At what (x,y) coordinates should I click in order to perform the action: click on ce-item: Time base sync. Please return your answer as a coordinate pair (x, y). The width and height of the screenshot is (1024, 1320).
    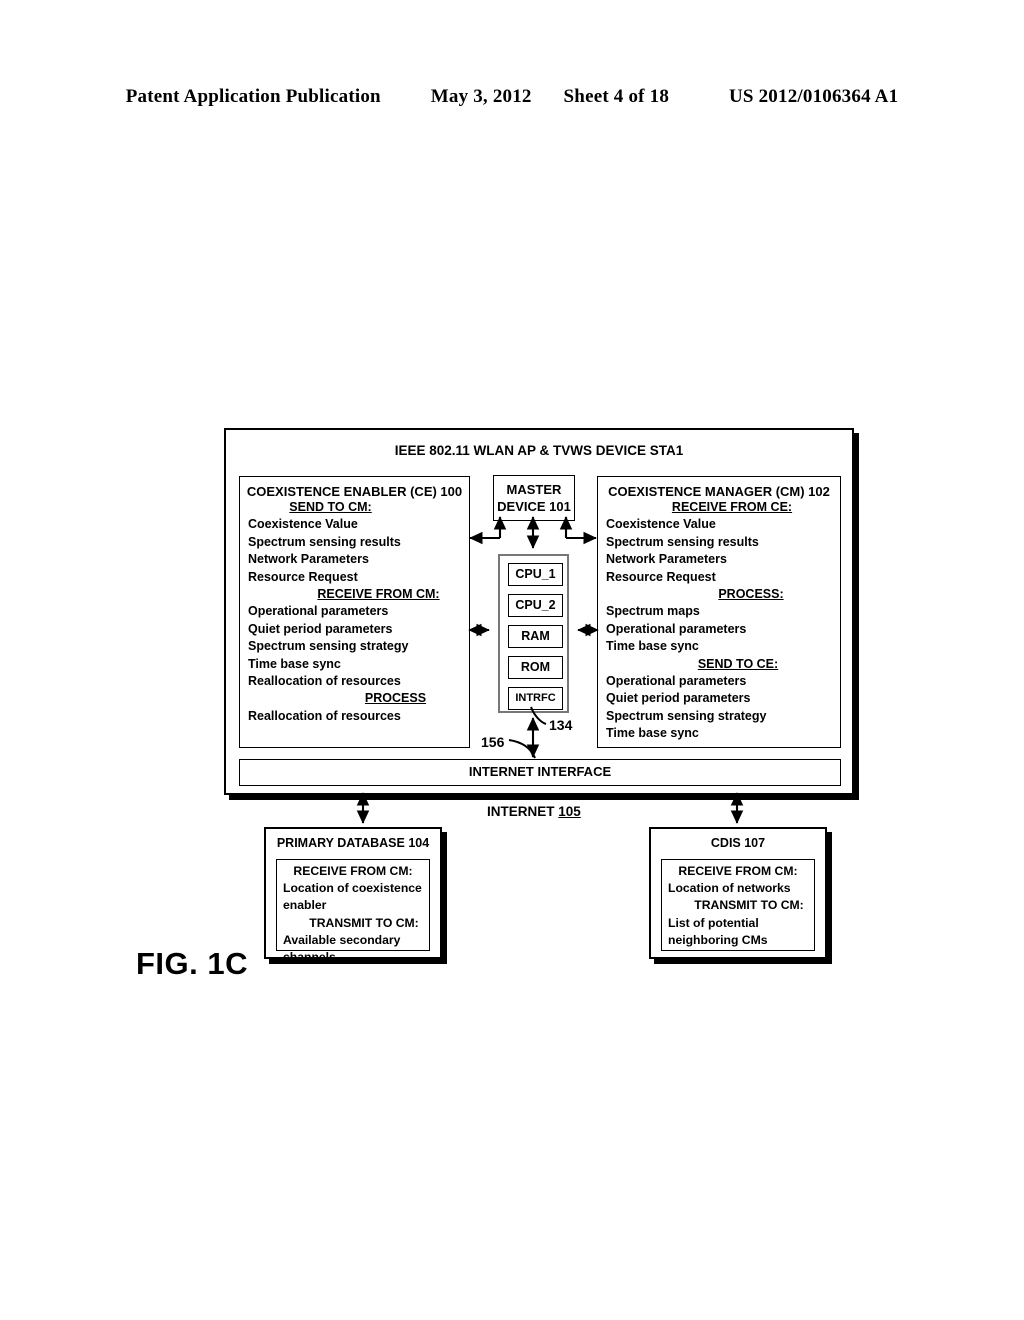
    Looking at the image, I should click on (294, 663).